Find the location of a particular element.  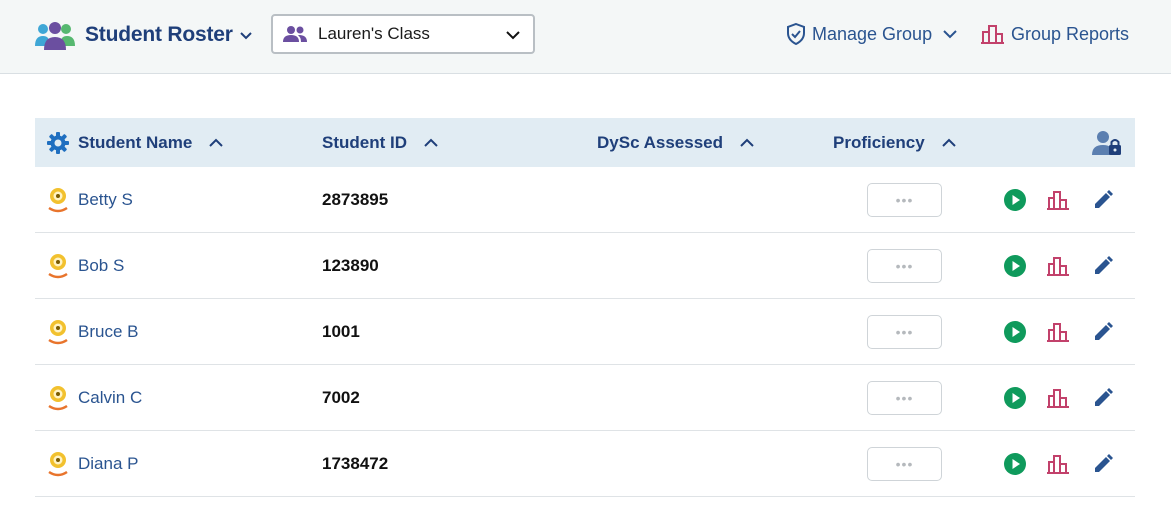

student-name-link: Bruce B is located at coordinates (92, 332).